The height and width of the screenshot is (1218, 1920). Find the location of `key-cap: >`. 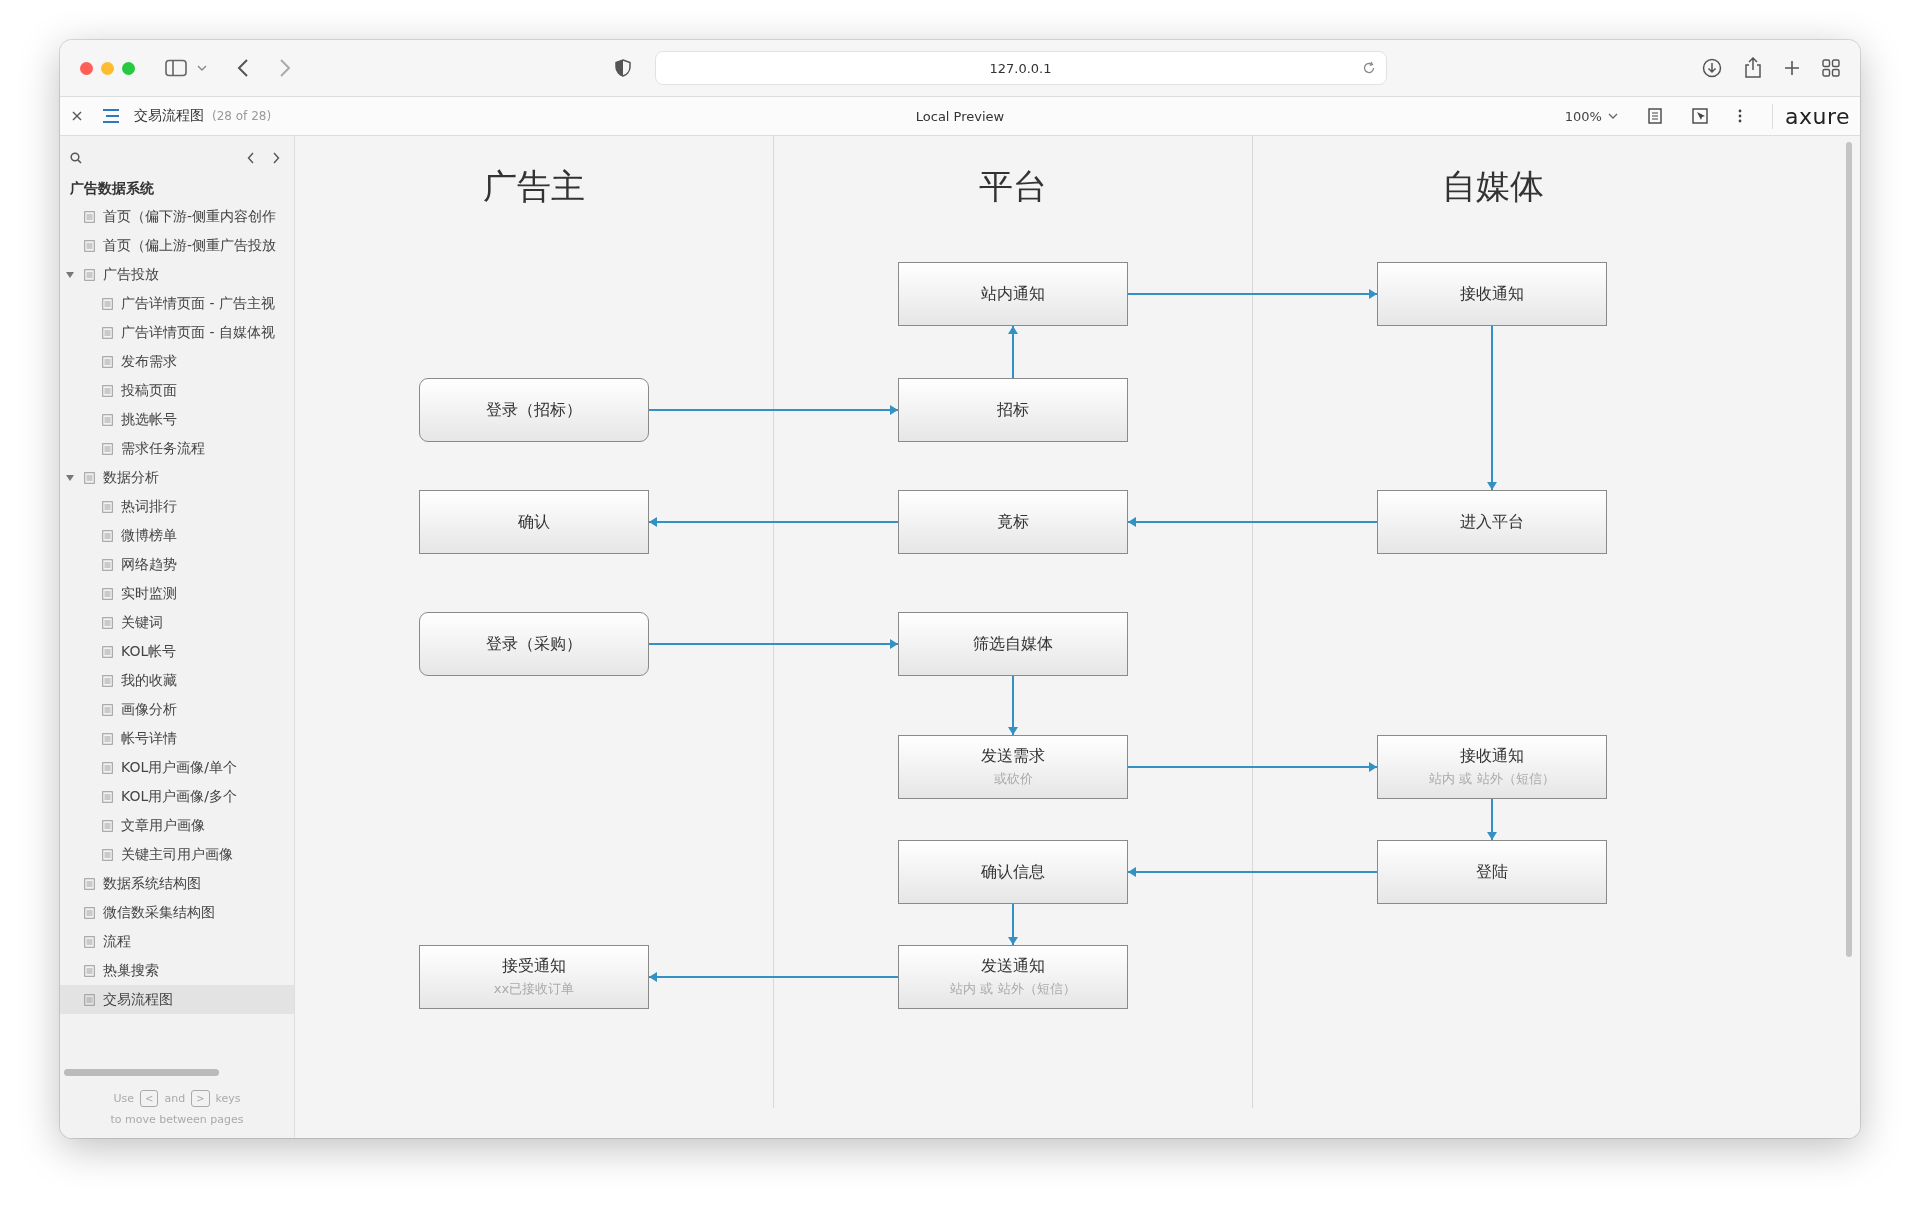

key-cap: > is located at coordinates (200, 1098).